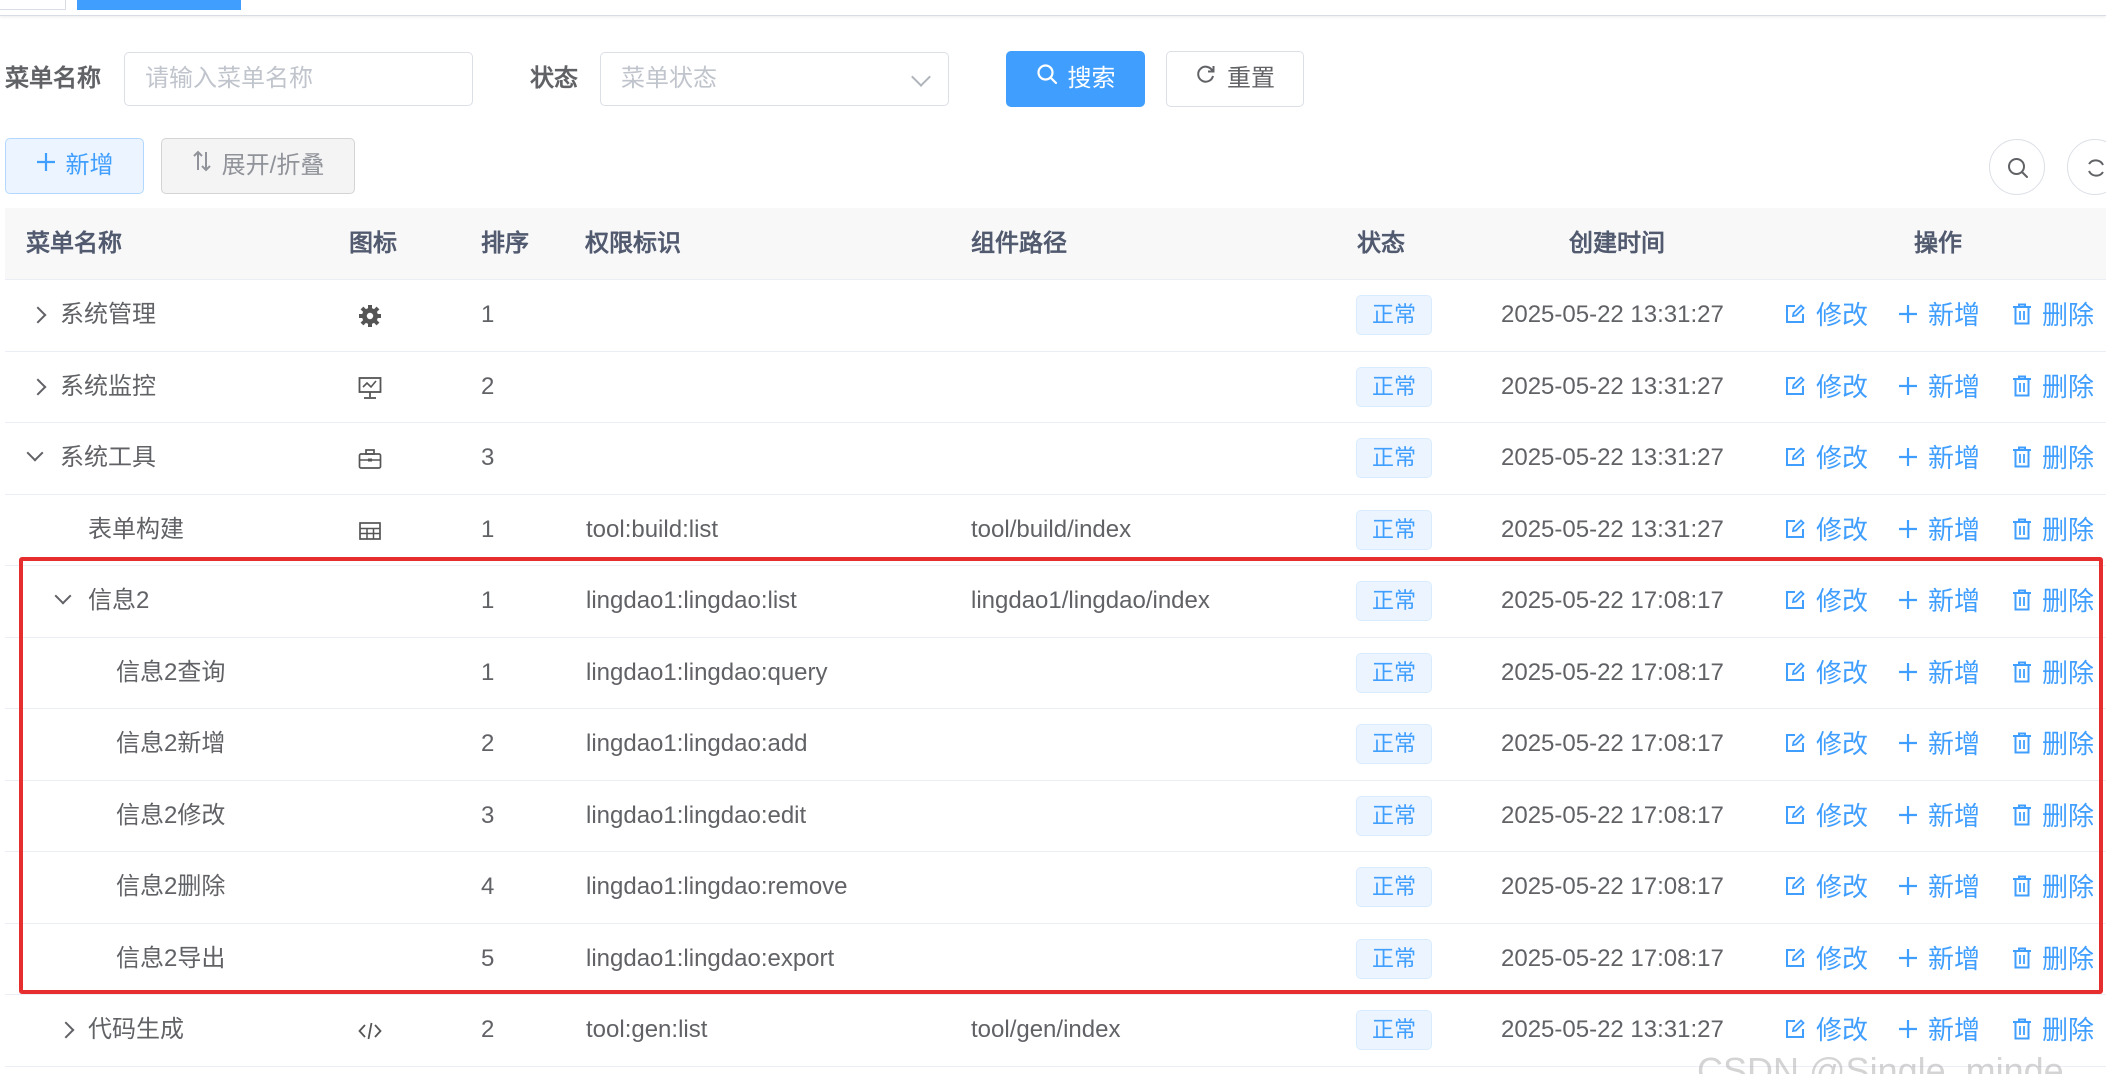  I want to click on add-button: 新增, so click(74, 166).